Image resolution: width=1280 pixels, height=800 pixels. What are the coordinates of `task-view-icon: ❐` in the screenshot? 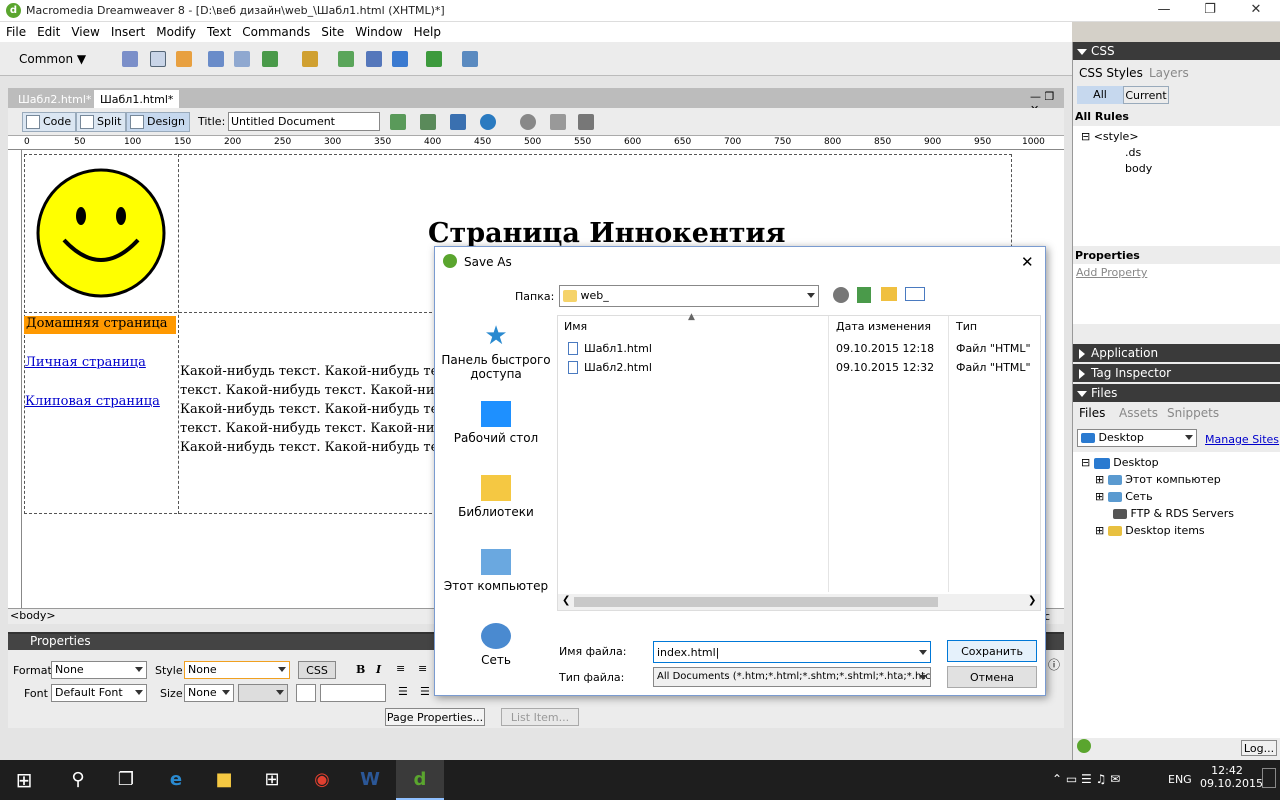 It's located at (126, 780).